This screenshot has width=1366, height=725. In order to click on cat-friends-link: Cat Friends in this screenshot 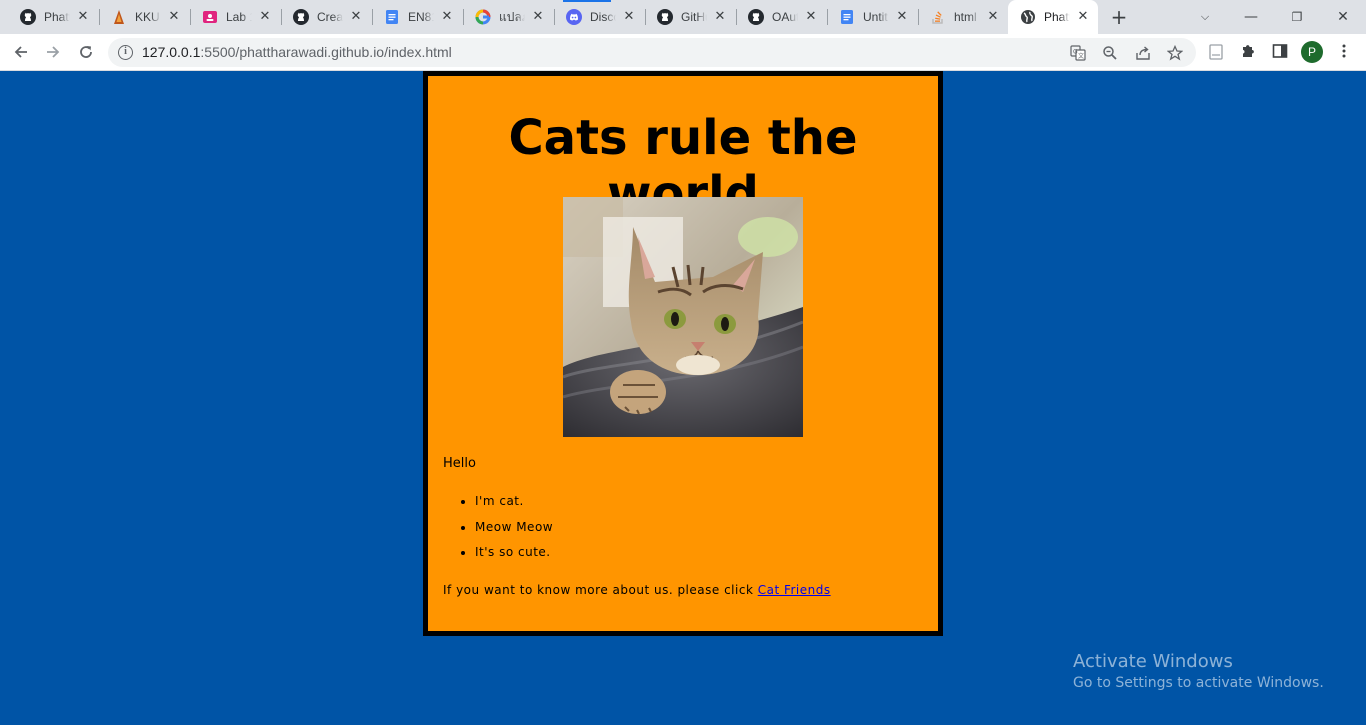, I will do `click(794, 590)`.